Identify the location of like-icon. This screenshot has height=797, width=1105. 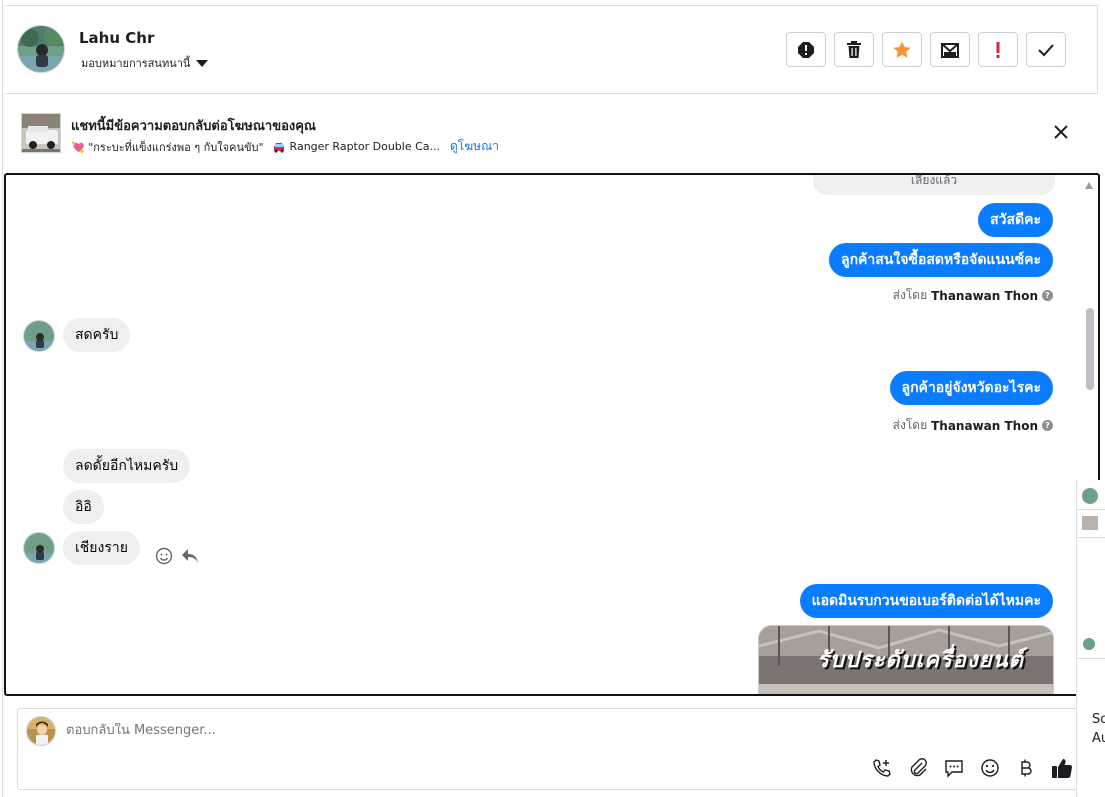
(1062, 768).